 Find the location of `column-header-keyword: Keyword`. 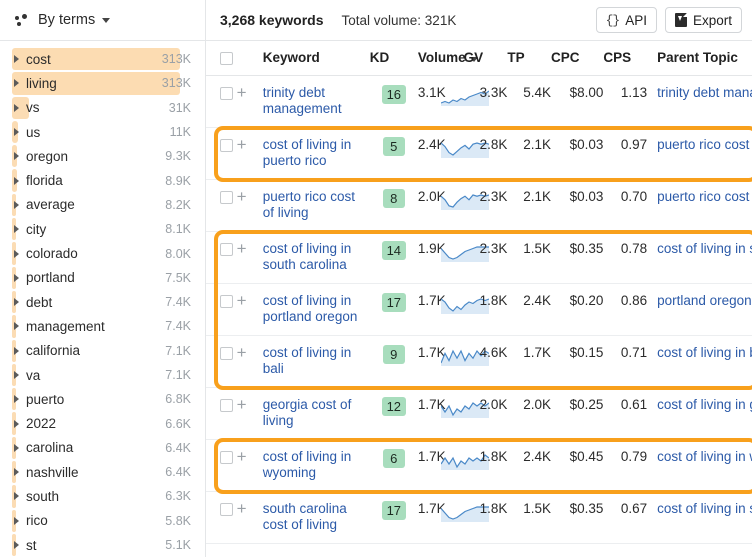

column-header-keyword: Keyword is located at coordinates (316, 58).